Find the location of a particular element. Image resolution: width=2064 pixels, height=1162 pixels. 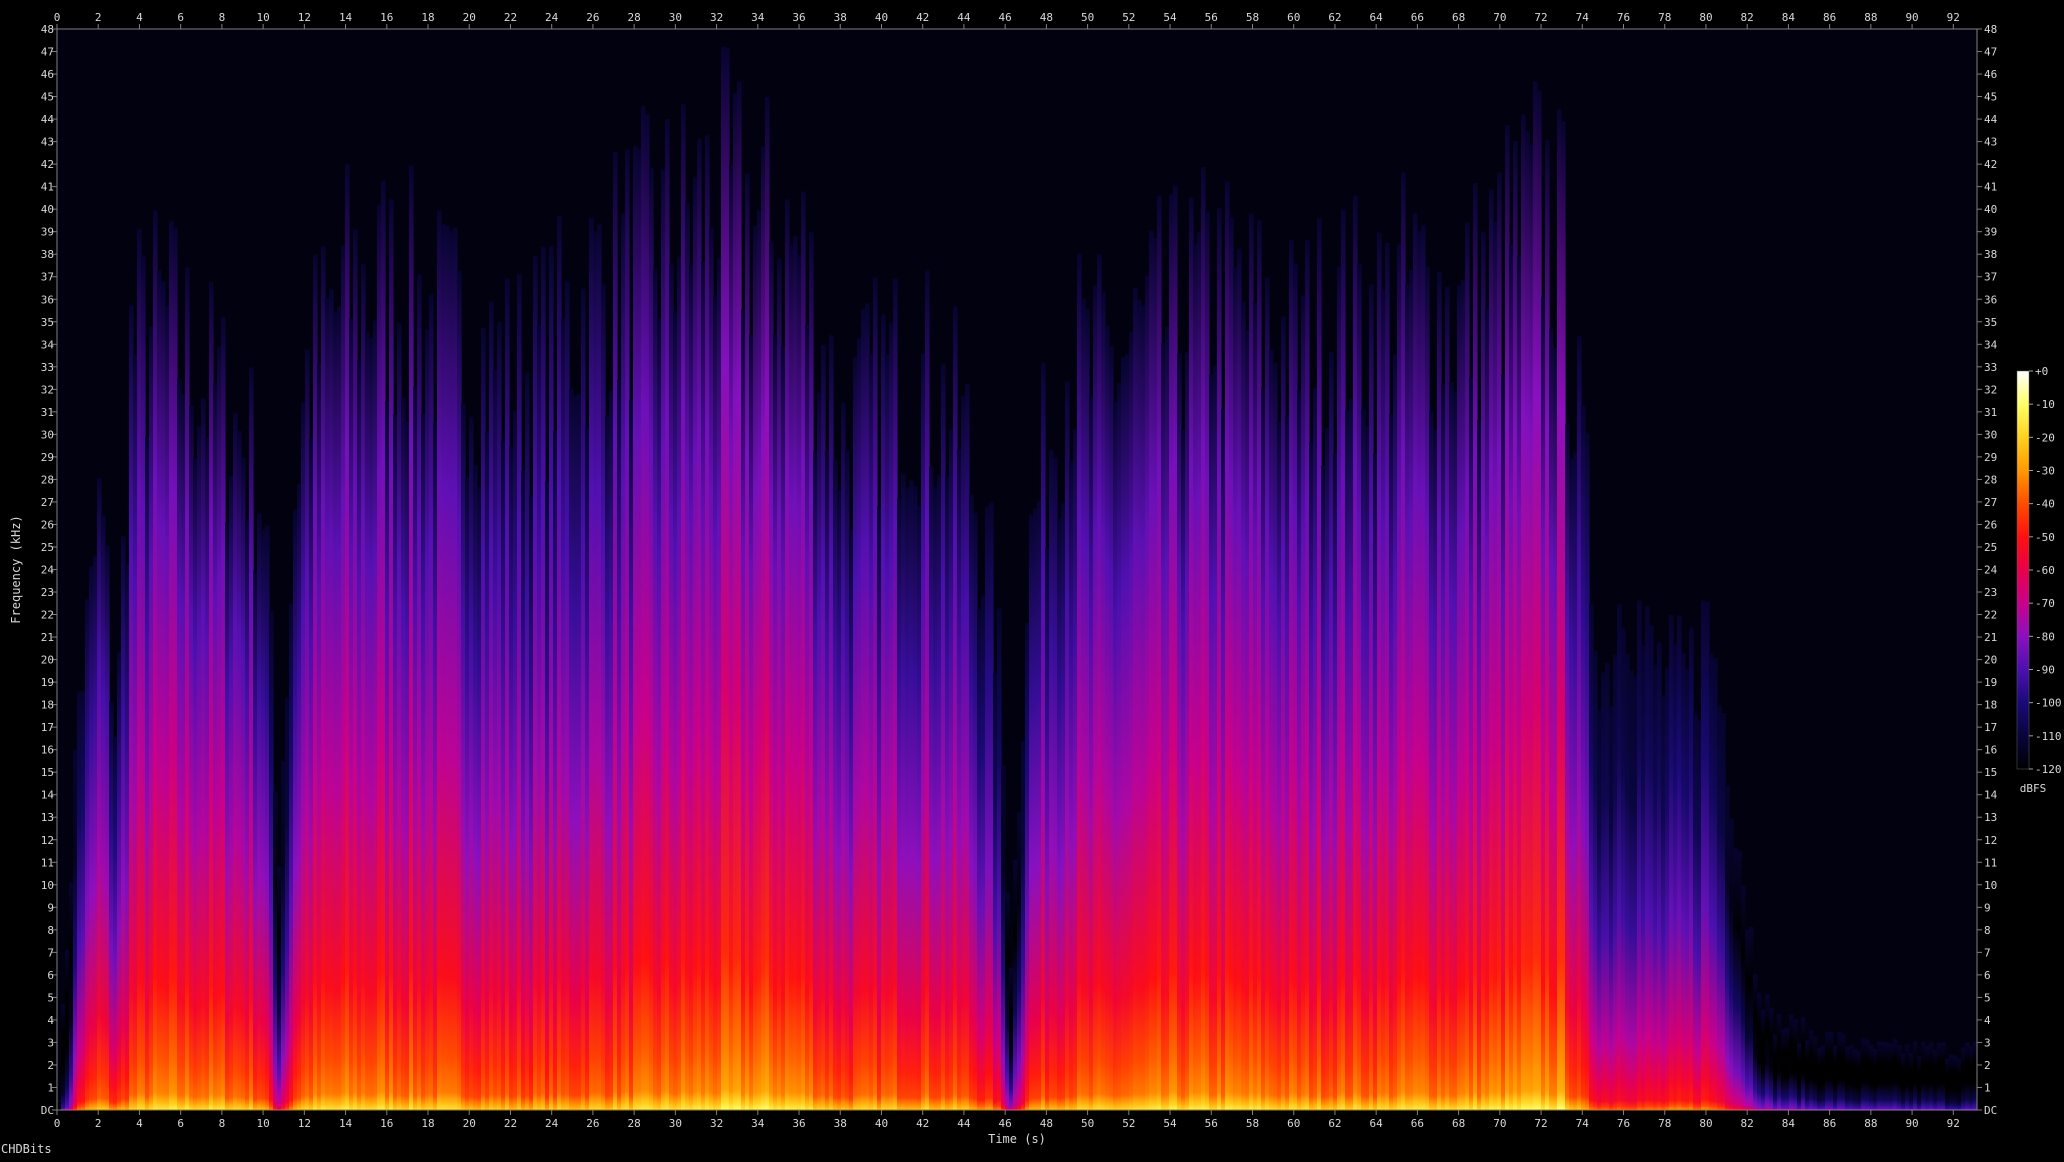

y-tick-label-right: 23 is located at coordinates (1990, 592).